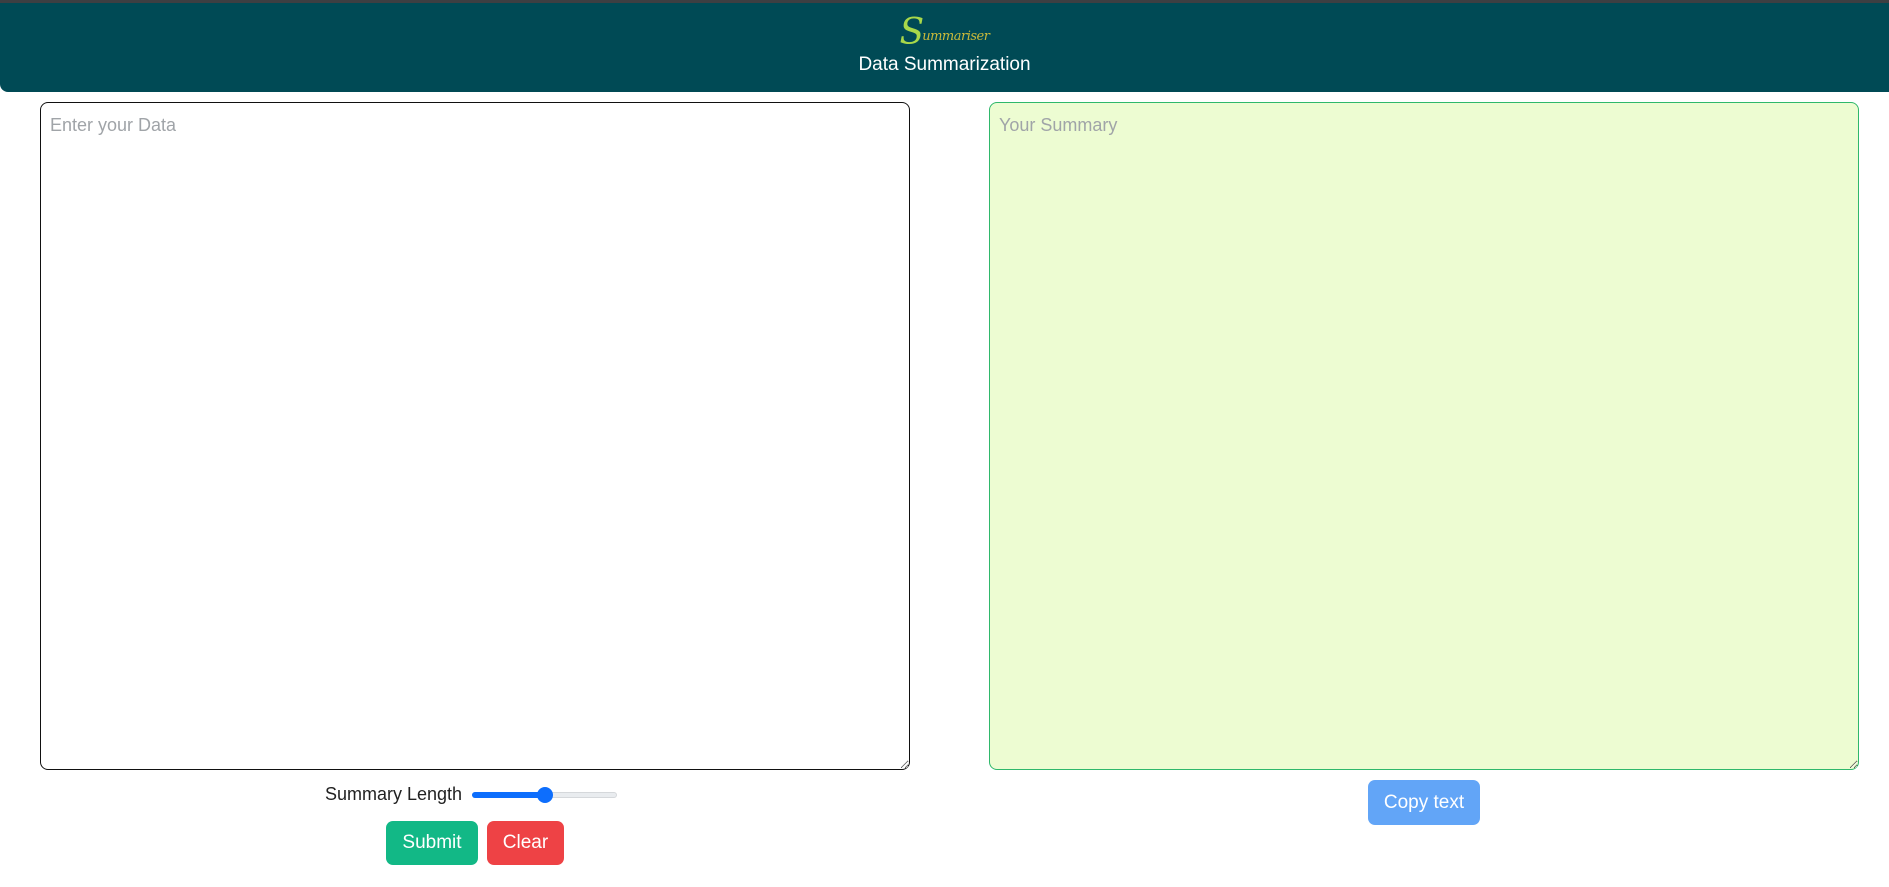 The width and height of the screenshot is (1889, 887). Describe the element at coordinates (944, 64) in the screenshot. I see `page-title: Data Summarization` at that location.